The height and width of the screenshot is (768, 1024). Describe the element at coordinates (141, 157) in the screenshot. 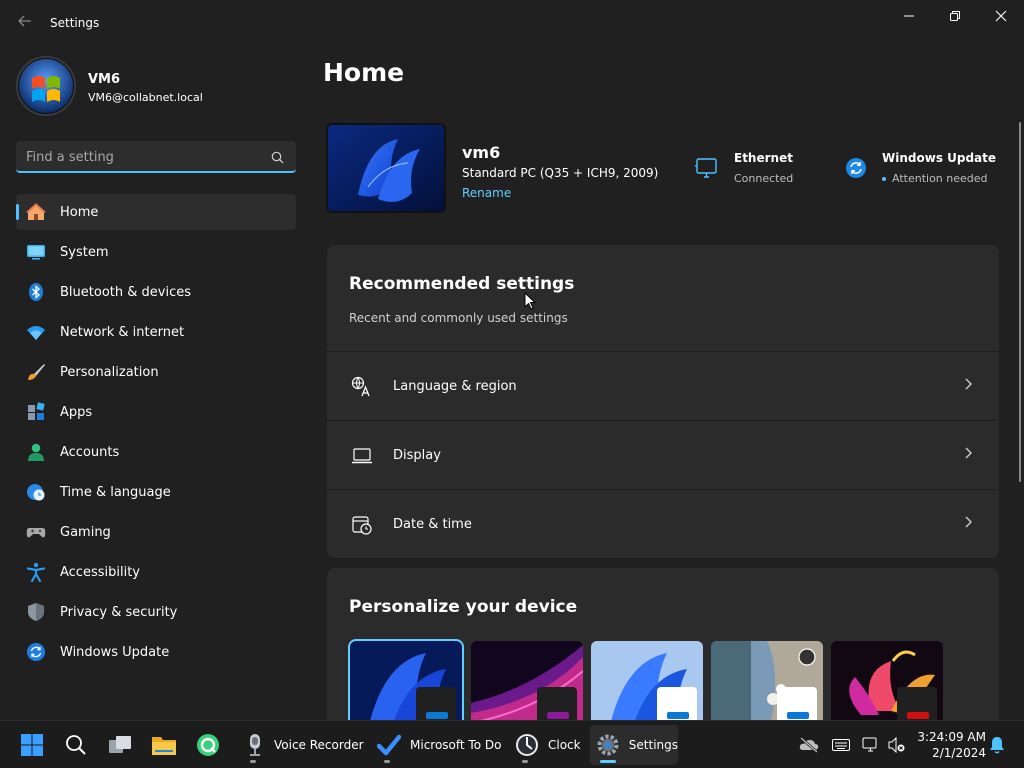

I see `search-input` at that location.